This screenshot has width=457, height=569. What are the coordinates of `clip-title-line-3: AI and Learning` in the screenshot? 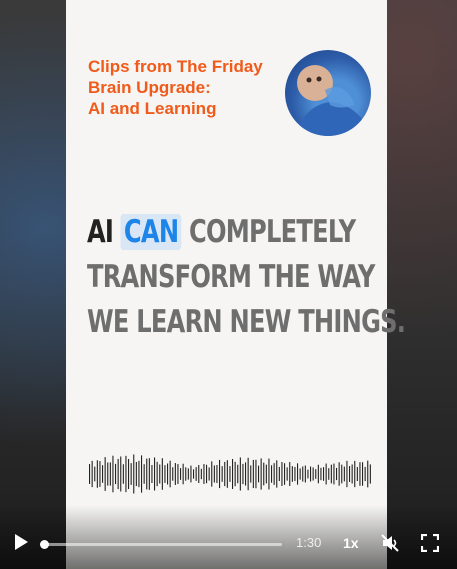 It's located at (152, 108).